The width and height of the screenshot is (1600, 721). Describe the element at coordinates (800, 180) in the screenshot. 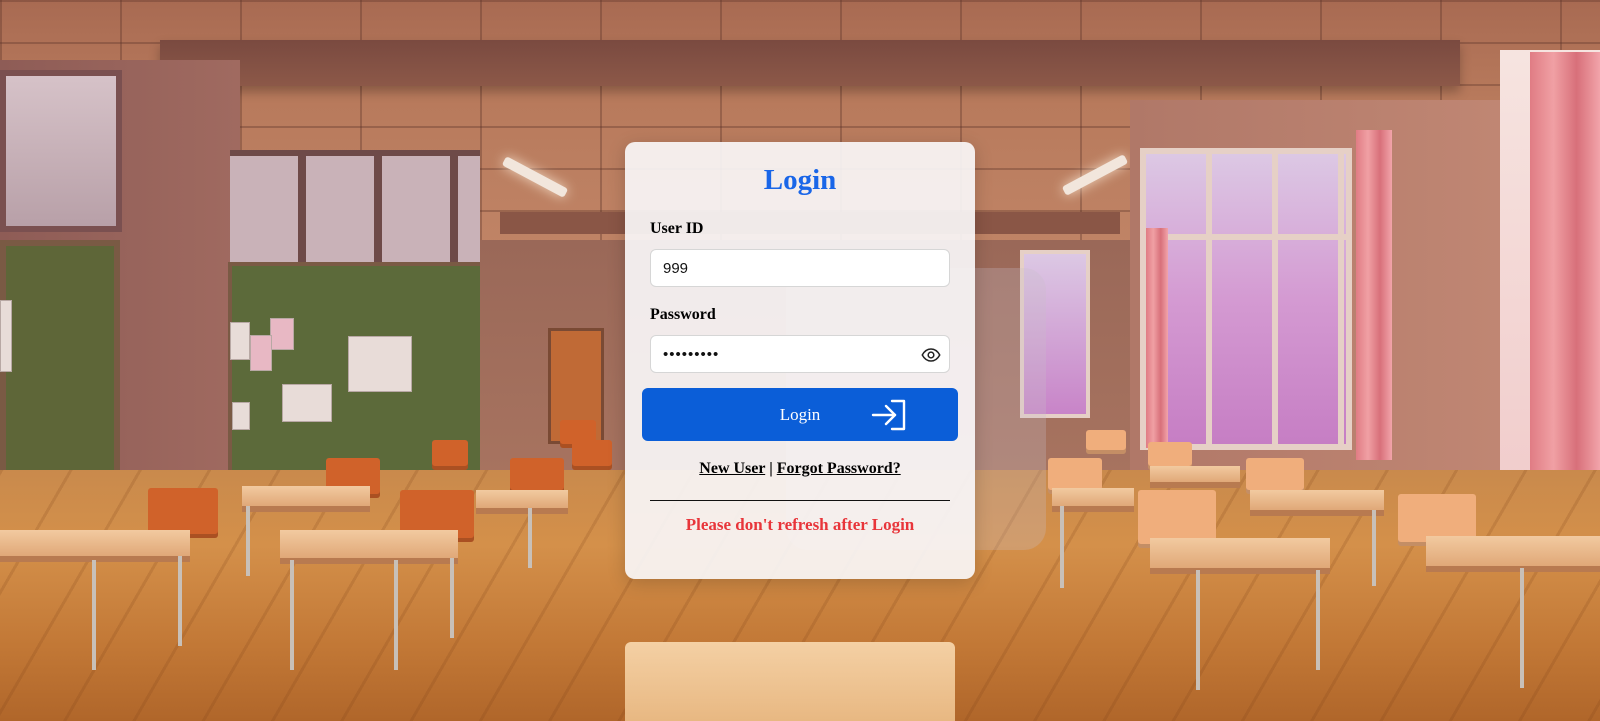

I see `login-title: Login` at that location.